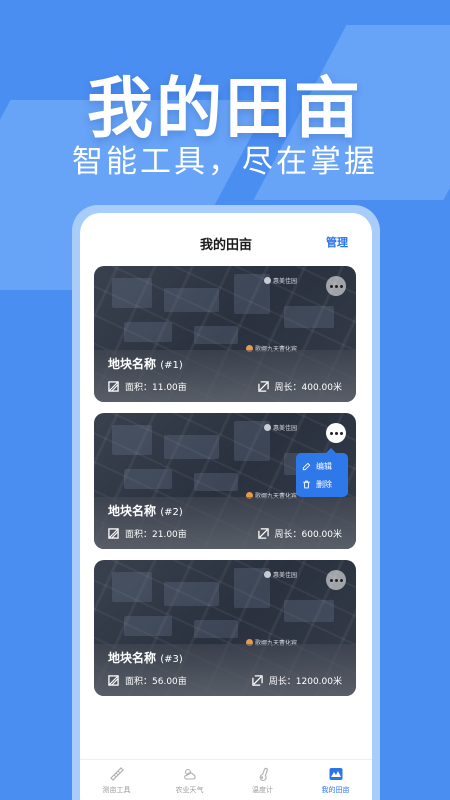 Image resolution: width=450 pixels, height=800 pixels. What do you see at coordinates (262, 783) in the screenshot?
I see `tab-thermometer: 温度计` at bounding box center [262, 783].